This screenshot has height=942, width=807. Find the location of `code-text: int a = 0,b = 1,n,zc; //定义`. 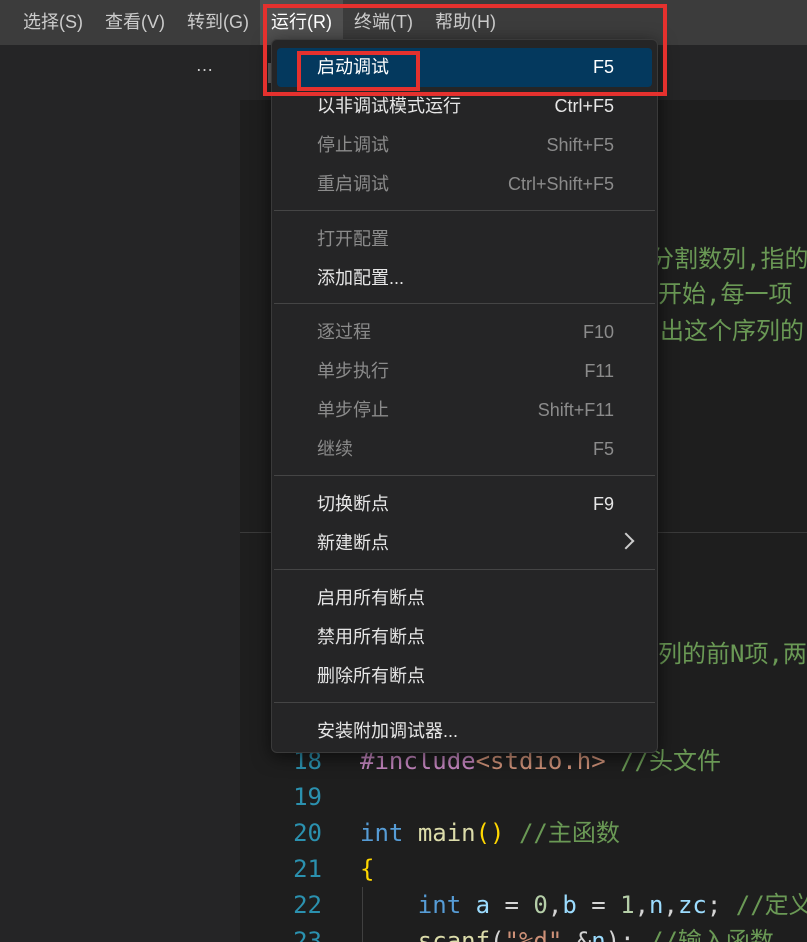

code-text: int a = 0,b = 1,n,zc; //定义 is located at coordinates (612, 905).